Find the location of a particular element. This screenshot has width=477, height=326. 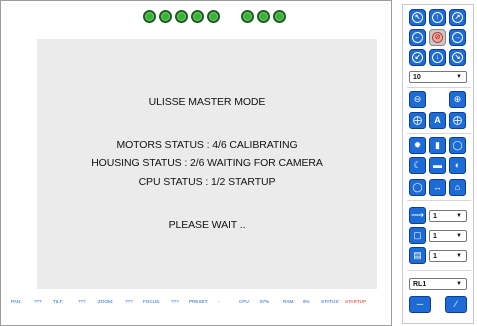

arrow-down-right-icon: ↘ is located at coordinates (457, 57).